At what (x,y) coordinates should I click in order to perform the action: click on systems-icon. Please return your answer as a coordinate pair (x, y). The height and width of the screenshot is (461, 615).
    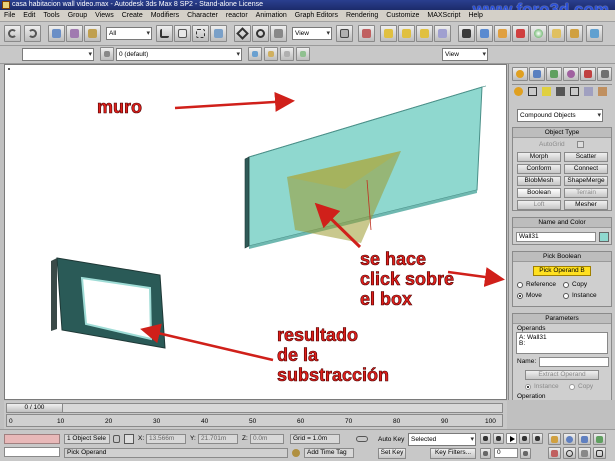
    Looking at the image, I should click on (602, 91).